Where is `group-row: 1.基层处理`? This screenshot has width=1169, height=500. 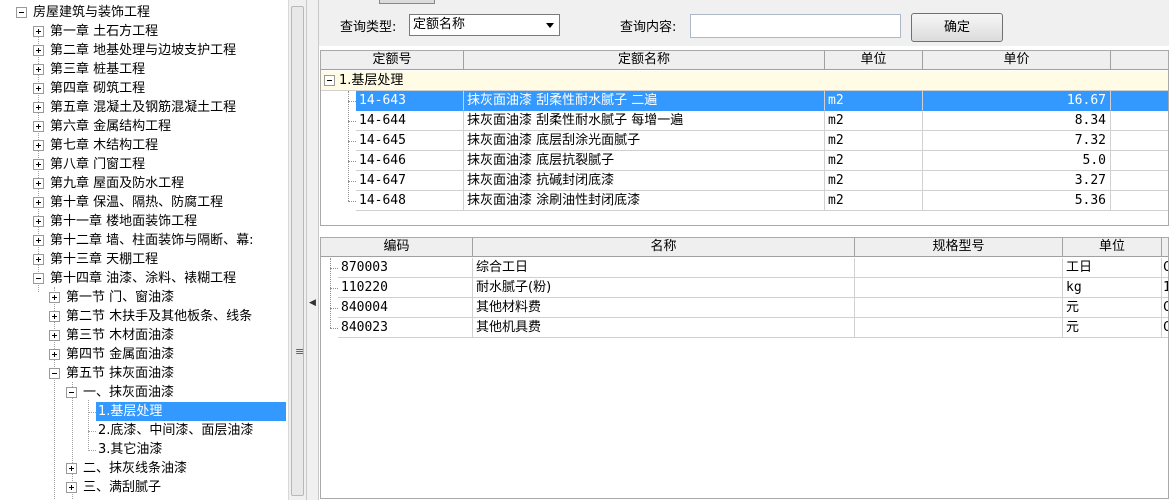 group-row: 1.基层处理 is located at coordinates (744, 81).